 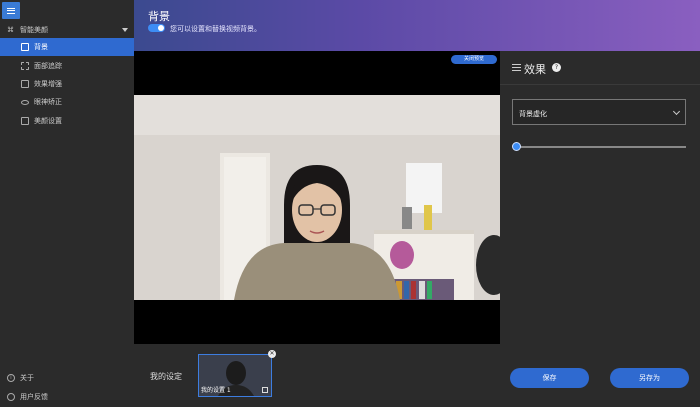 I want to click on effect-select: 背景虚化, so click(x=599, y=112).